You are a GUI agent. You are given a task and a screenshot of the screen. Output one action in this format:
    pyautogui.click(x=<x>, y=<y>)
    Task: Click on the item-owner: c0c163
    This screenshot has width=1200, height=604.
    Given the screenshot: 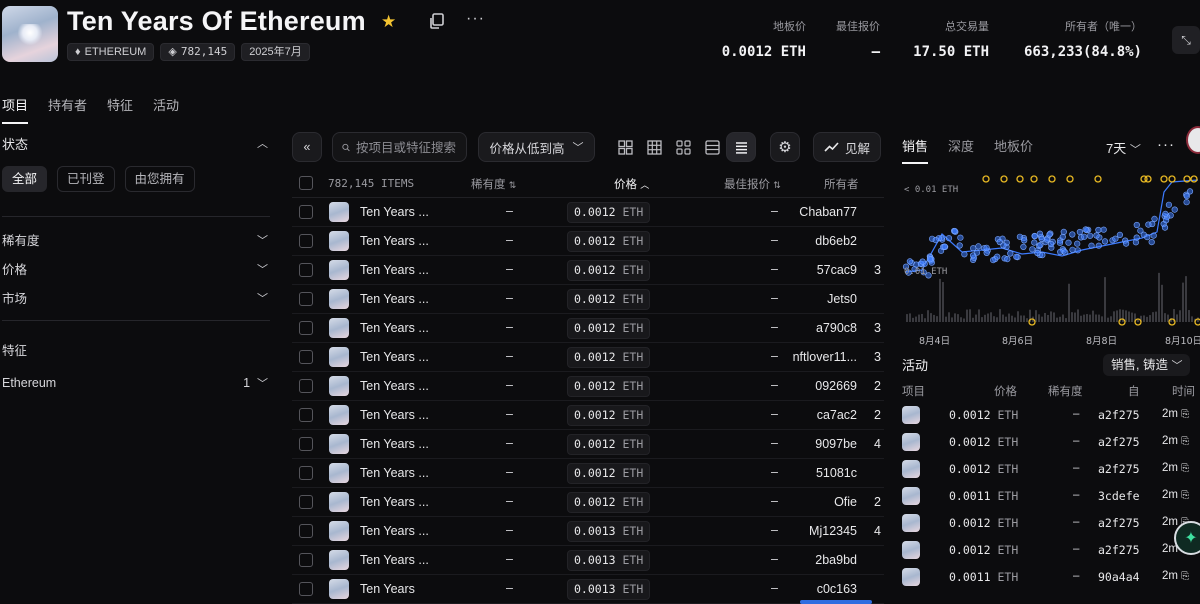 What is the action you would take?
    pyautogui.click(x=837, y=589)
    